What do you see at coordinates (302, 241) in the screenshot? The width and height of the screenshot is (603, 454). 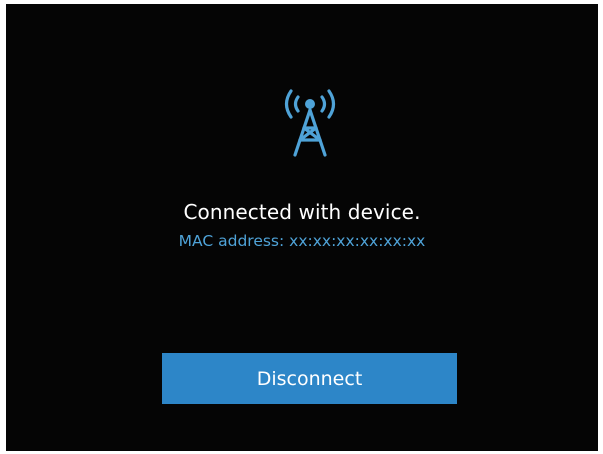 I see `mac-address-text: MAC address: xx:xx:xx:xx:xx:xx` at bounding box center [302, 241].